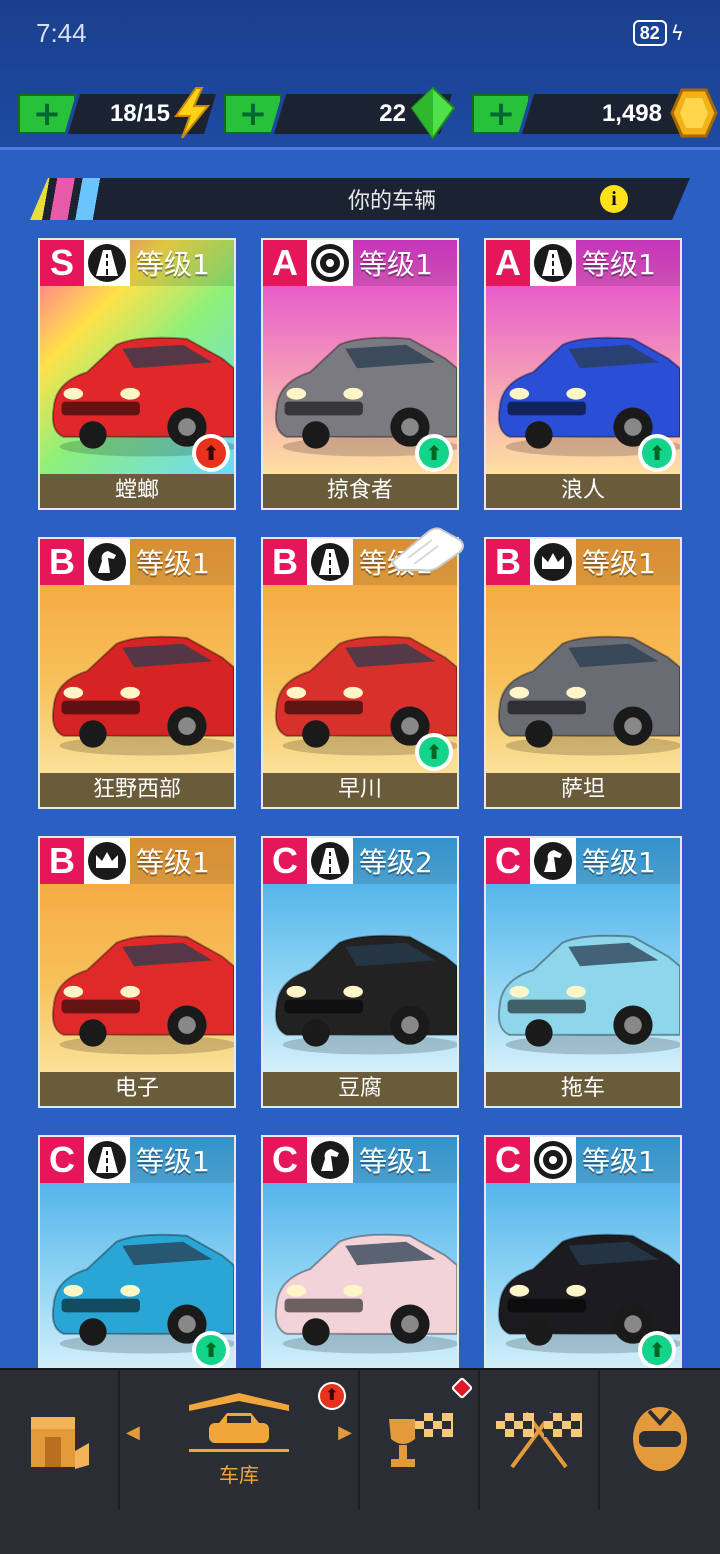  I want to click on garage-upgrade-badge: ⬆, so click(332, 1396).